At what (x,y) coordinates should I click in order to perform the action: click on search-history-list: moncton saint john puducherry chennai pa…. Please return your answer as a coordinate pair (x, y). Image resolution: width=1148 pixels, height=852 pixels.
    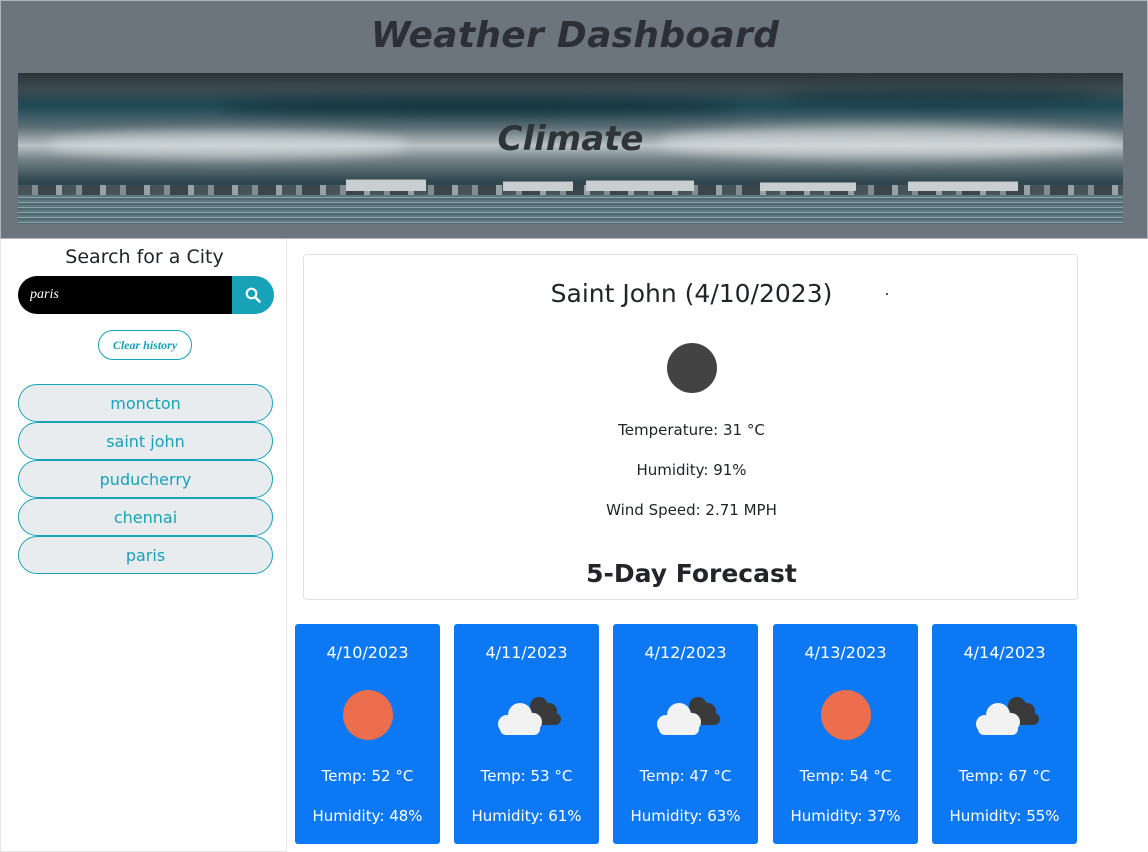
    Looking at the image, I should click on (145, 479).